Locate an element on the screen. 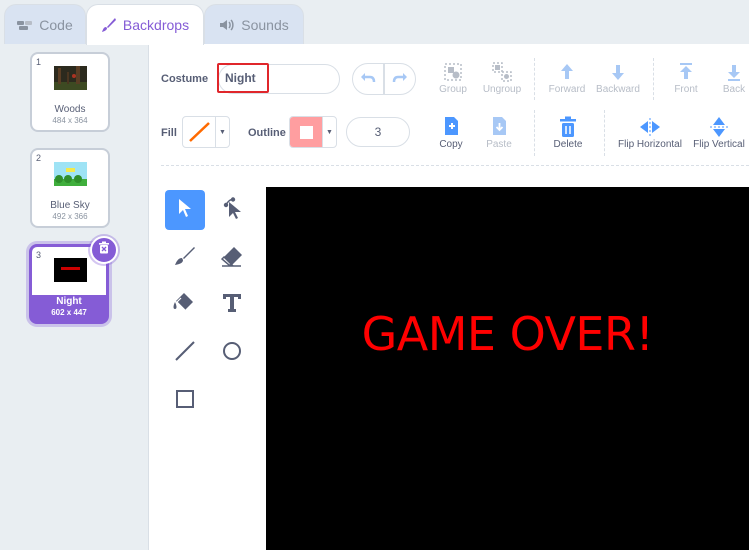 The width and height of the screenshot is (749, 550). brush-tool is located at coordinates (185, 258).